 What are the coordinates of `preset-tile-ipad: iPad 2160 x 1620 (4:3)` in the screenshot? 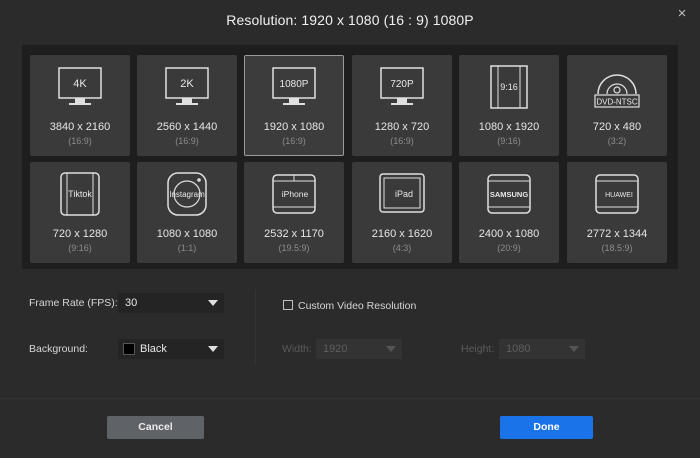 It's located at (402, 212).